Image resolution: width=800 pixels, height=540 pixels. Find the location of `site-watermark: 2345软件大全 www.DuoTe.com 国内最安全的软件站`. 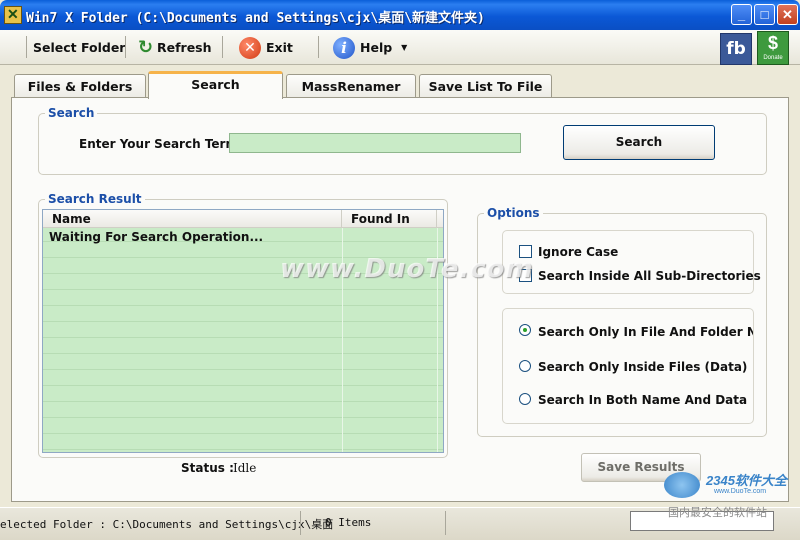

site-watermark: 2345软件大全 www.DuoTe.com 国内最安全的软件站 is located at coordinates (732, 498).